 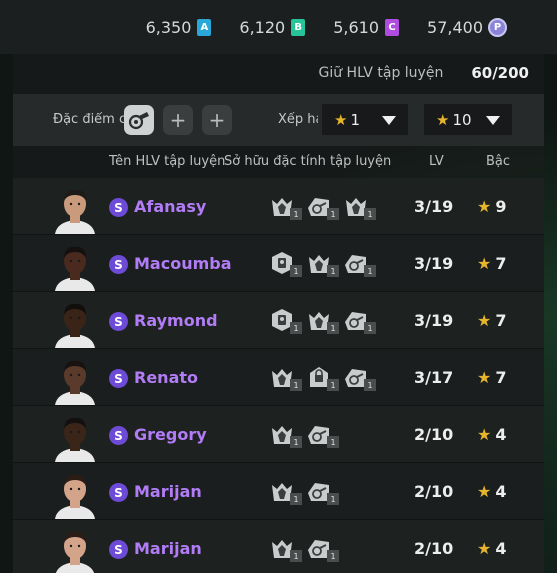 What do you see at coordinates (168, 27) in the screenshot?
I see `currency-value: 6,350` at bounding box center [168, 27].